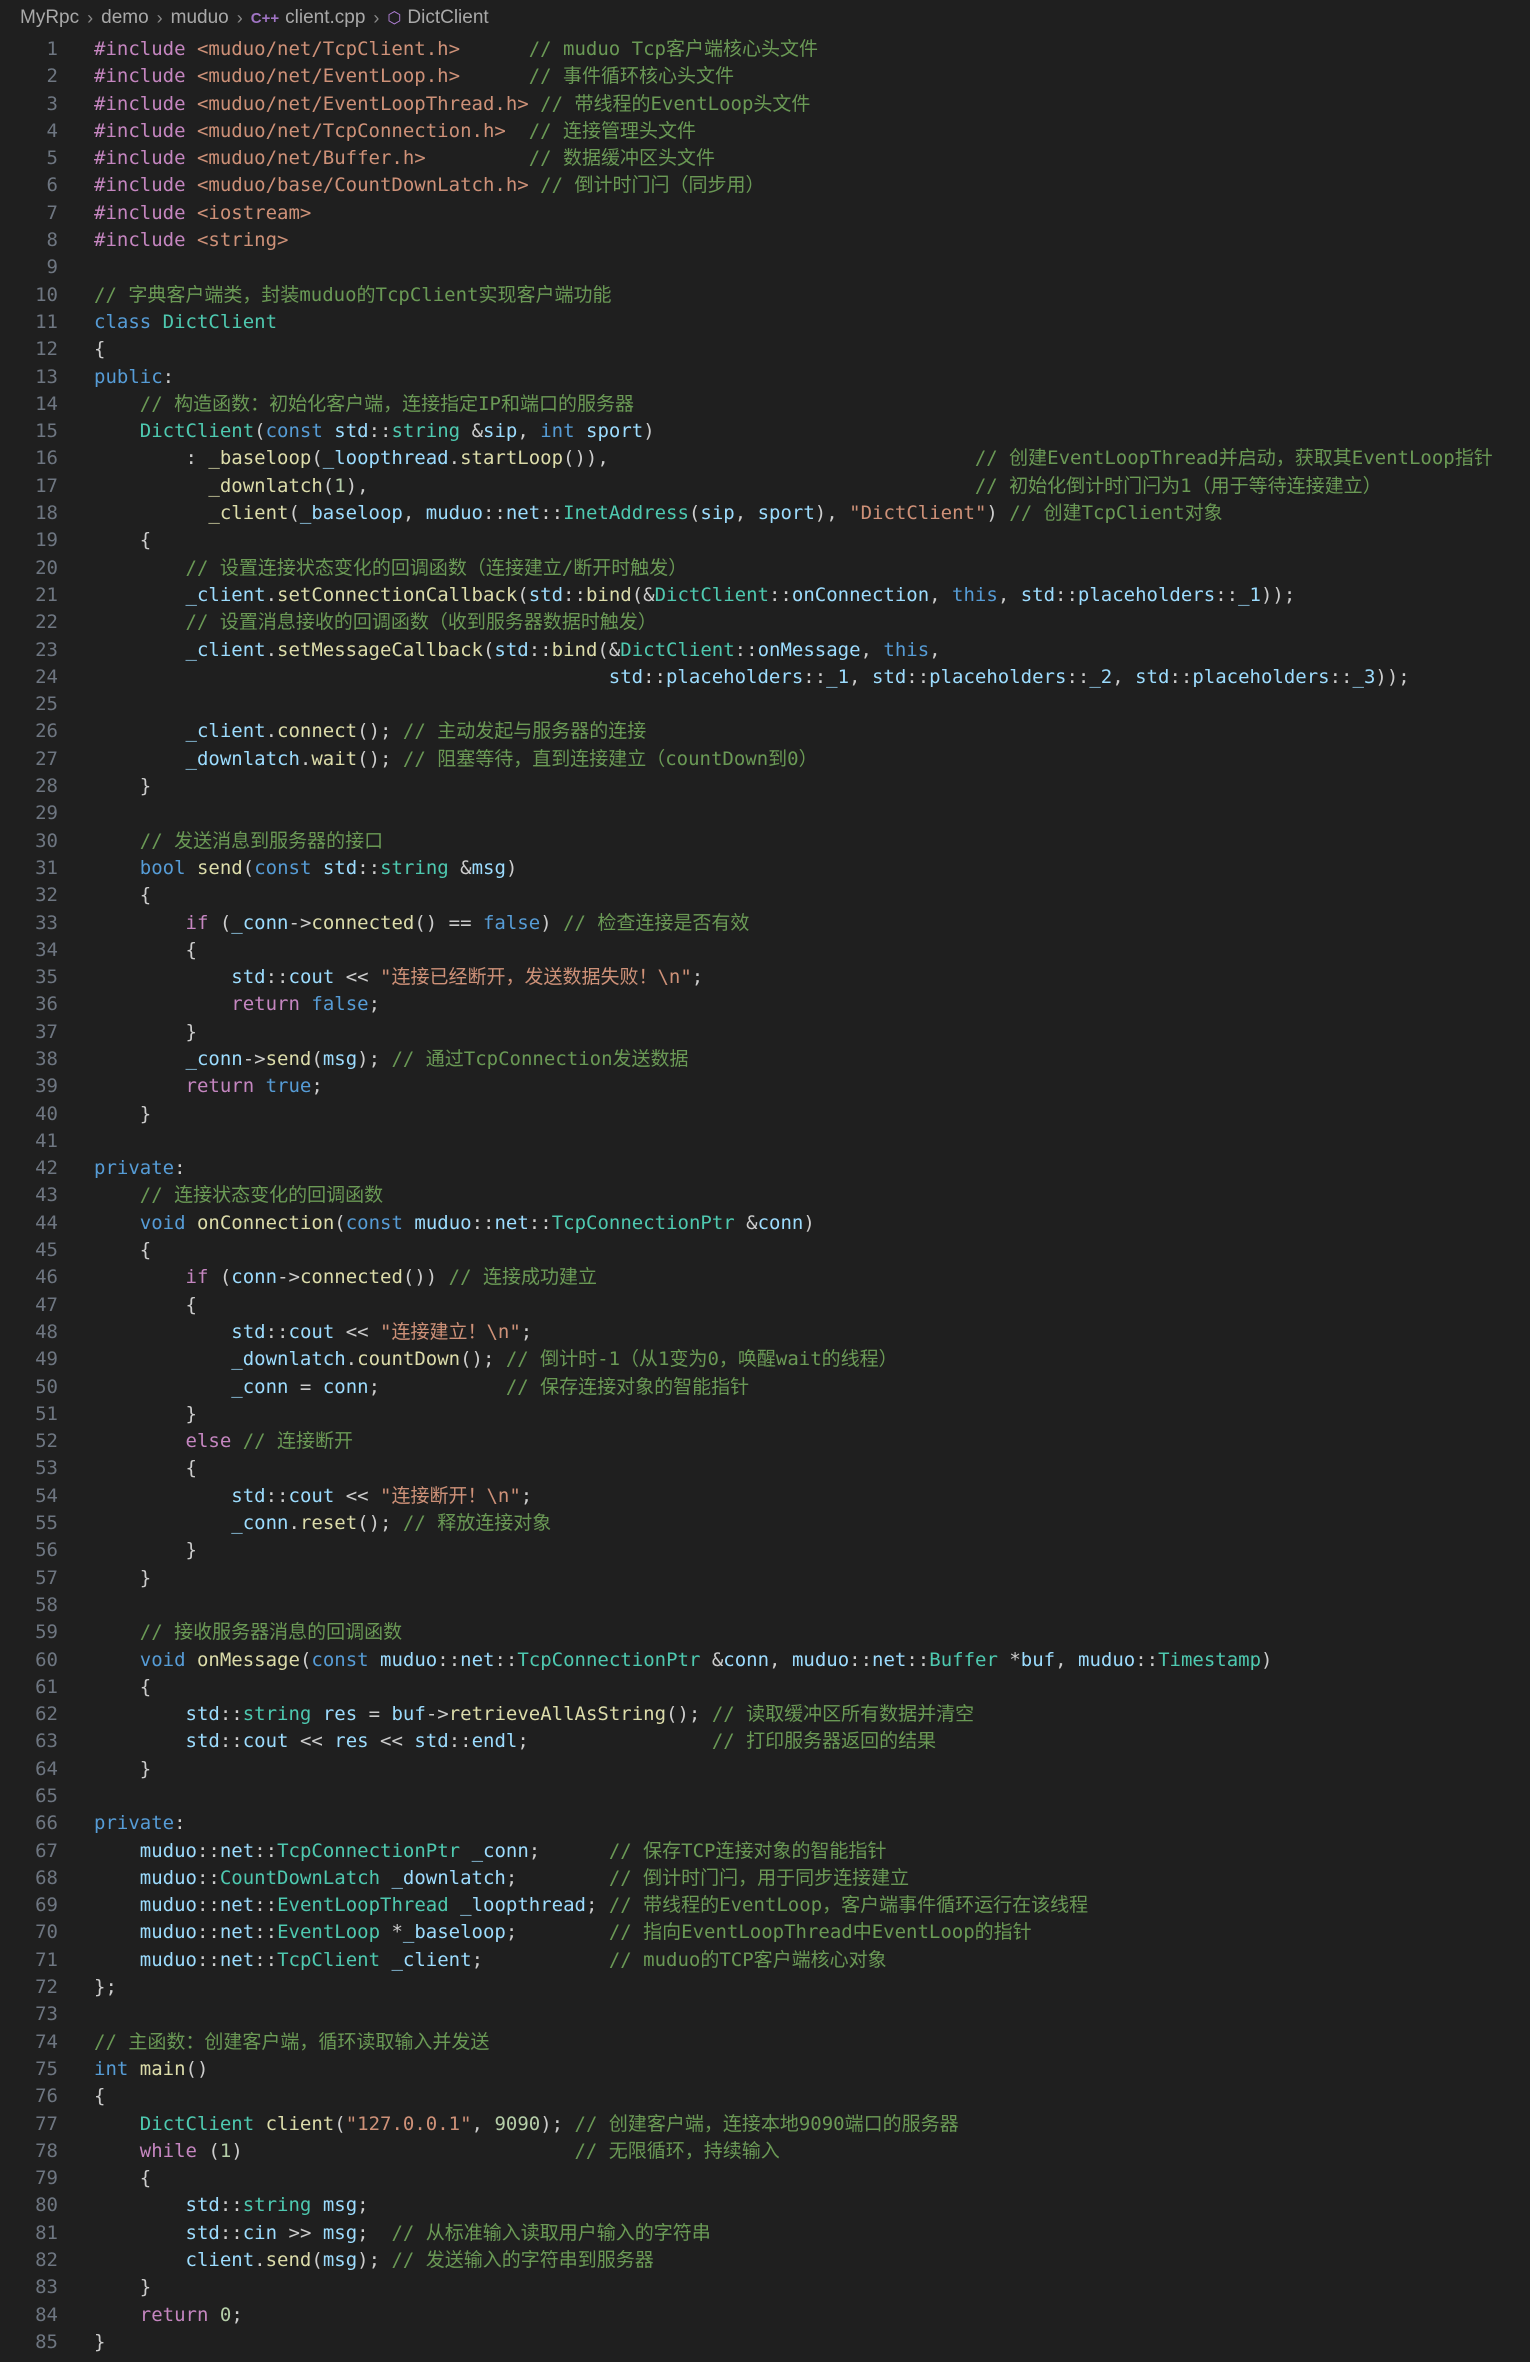 The width and height of the screenshot is (1530, 2362). What do you see at coordinates (765, 2178) in the screenshot?
I see `code-line: 79 {` at bounding box center [765, 2178].